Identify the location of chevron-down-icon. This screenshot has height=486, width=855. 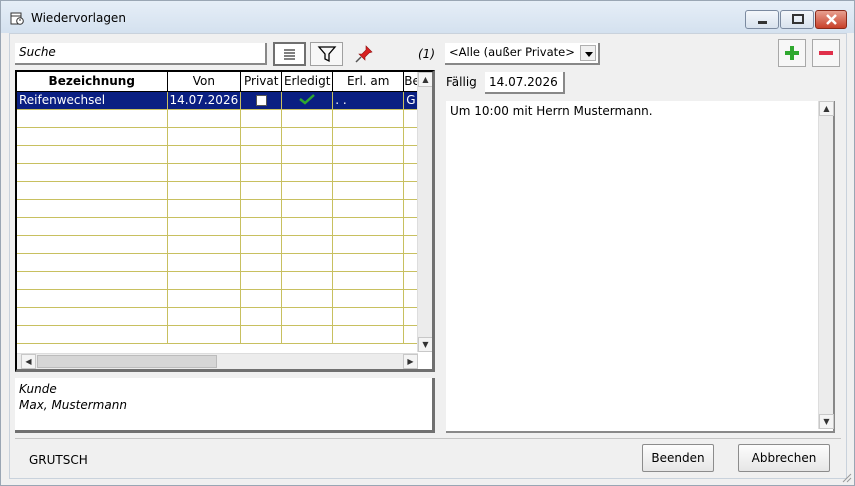
(588, 53).